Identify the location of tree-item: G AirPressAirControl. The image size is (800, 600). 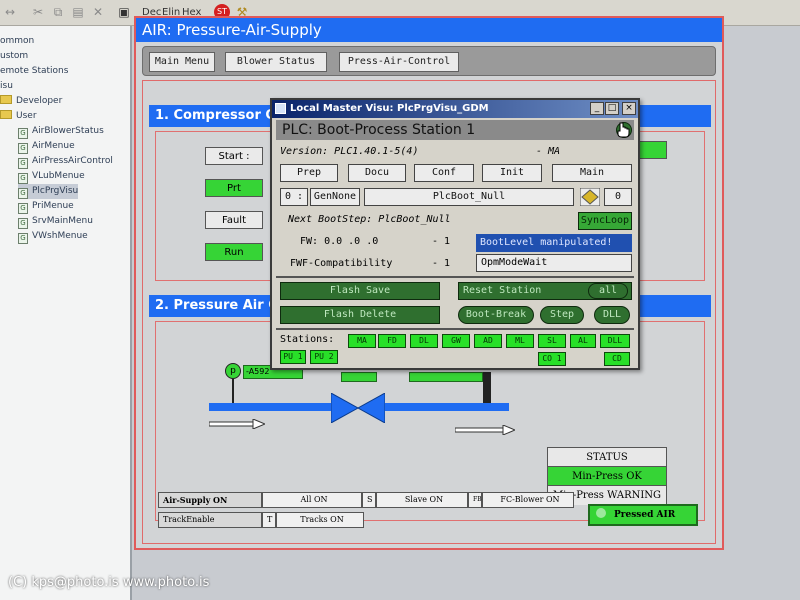
(65, 161).